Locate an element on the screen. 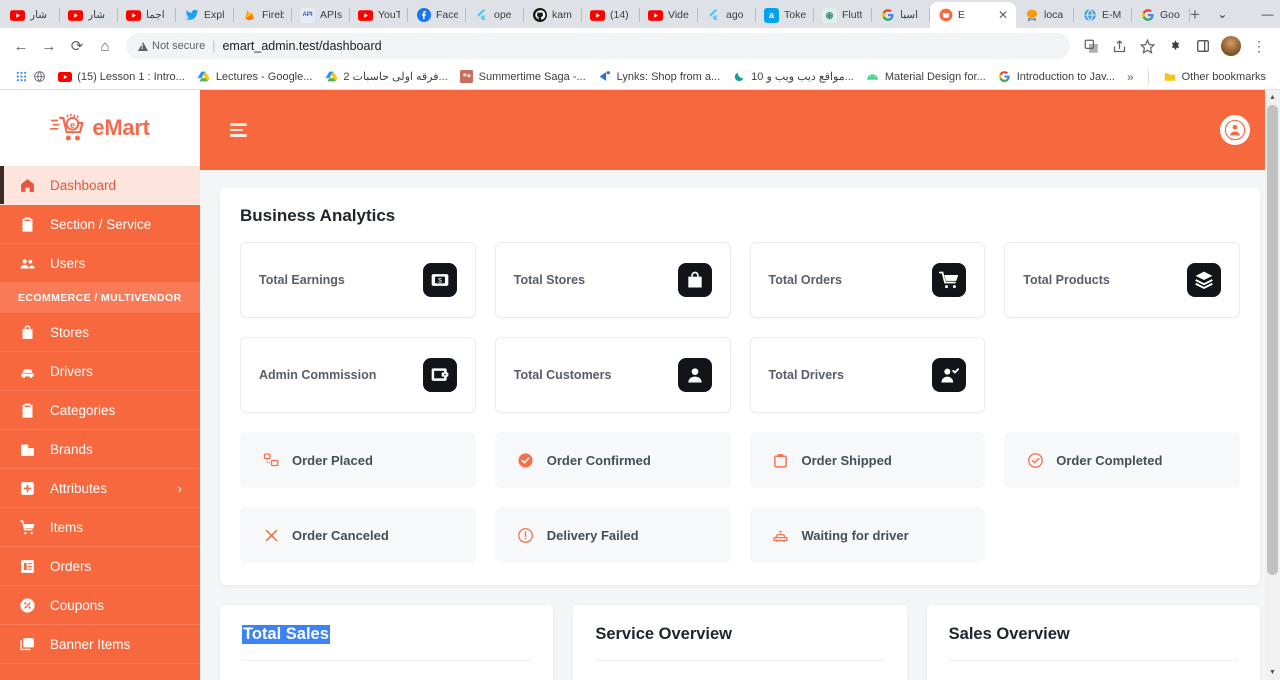  tab-label: اجما is located at coordinates (155, 15).